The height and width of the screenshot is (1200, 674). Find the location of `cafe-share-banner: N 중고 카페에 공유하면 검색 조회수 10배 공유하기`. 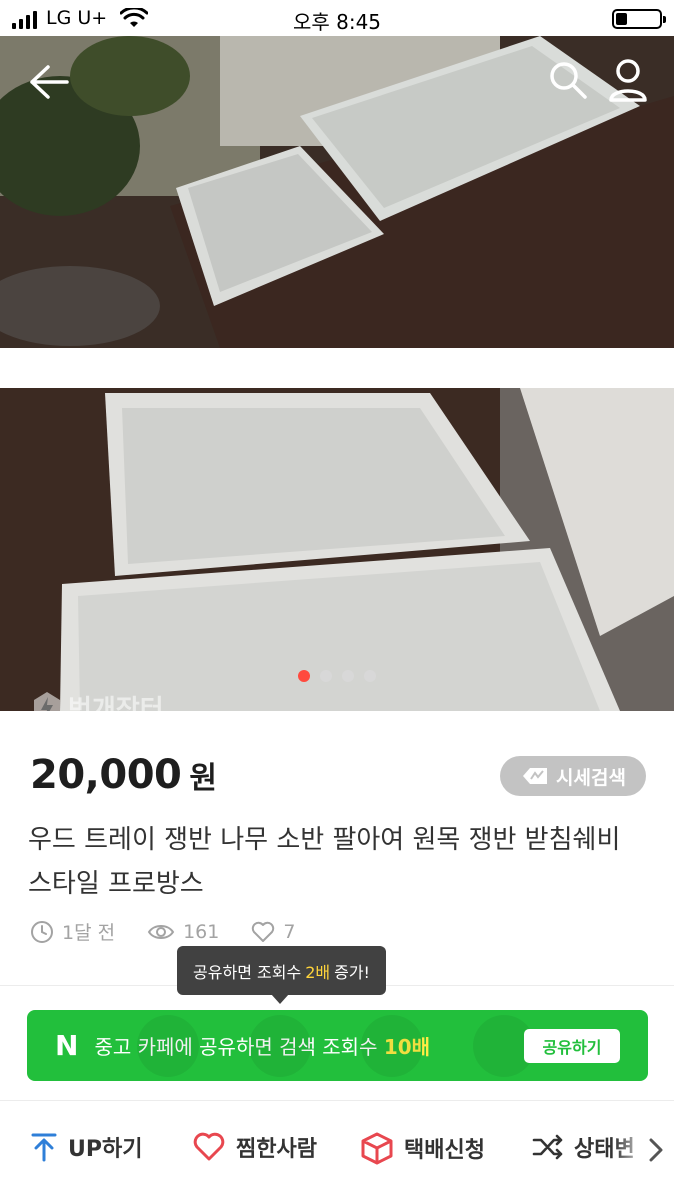

cafe-share-banner: N 중고 카페에 공유하면 검색 조회수 10배 공유하기 is located at coordinates (337, 1045).